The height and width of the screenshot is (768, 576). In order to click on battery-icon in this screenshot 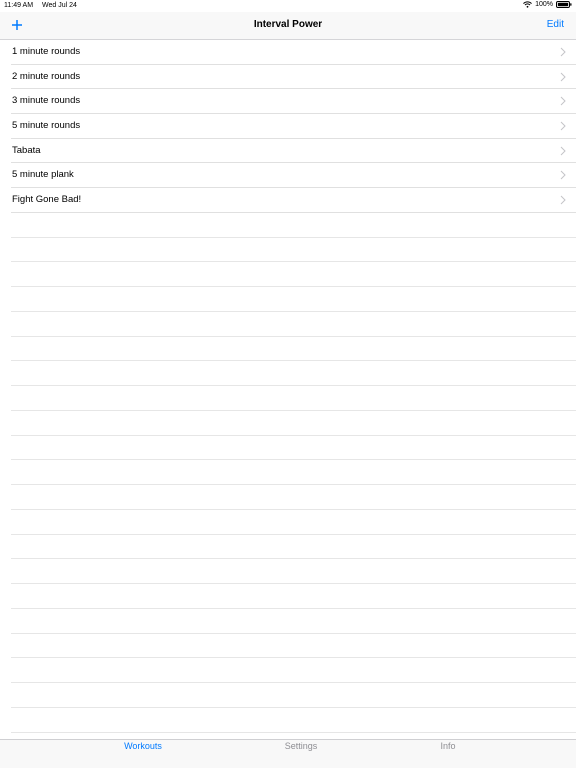, I will do `click(564, 4)`.